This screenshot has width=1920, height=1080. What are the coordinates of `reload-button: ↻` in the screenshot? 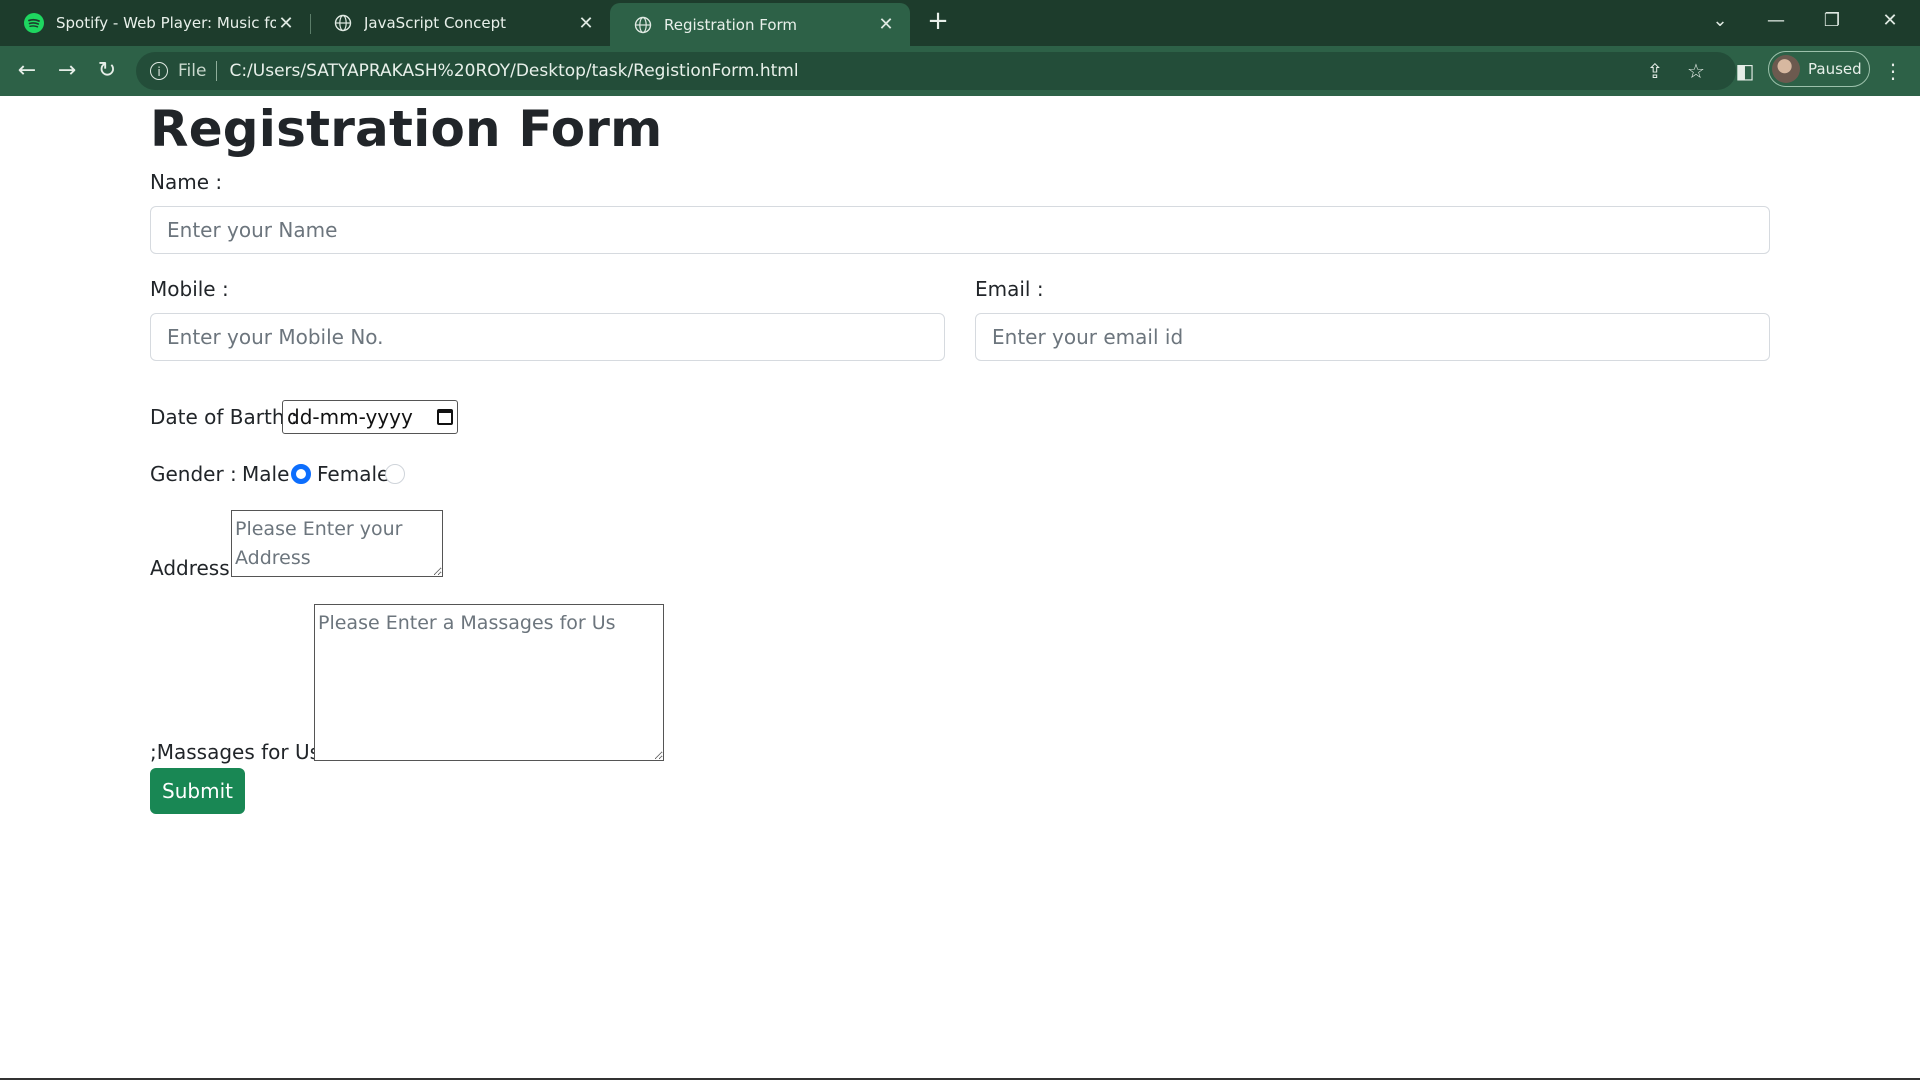 It's located at (107, 71).